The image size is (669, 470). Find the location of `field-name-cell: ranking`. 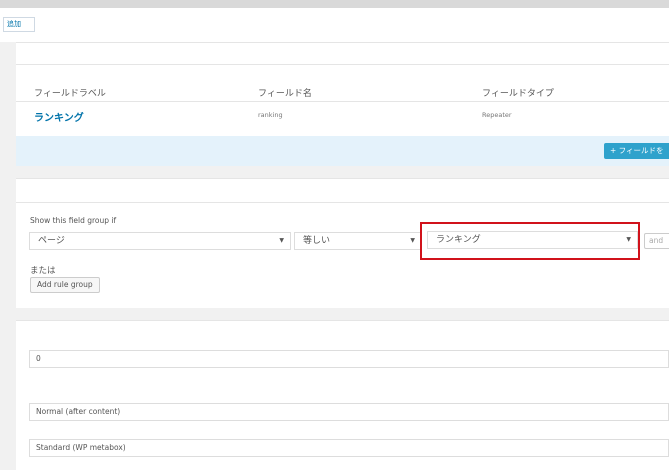

field-name-cell: ranking is located at coordinates (270, 115).